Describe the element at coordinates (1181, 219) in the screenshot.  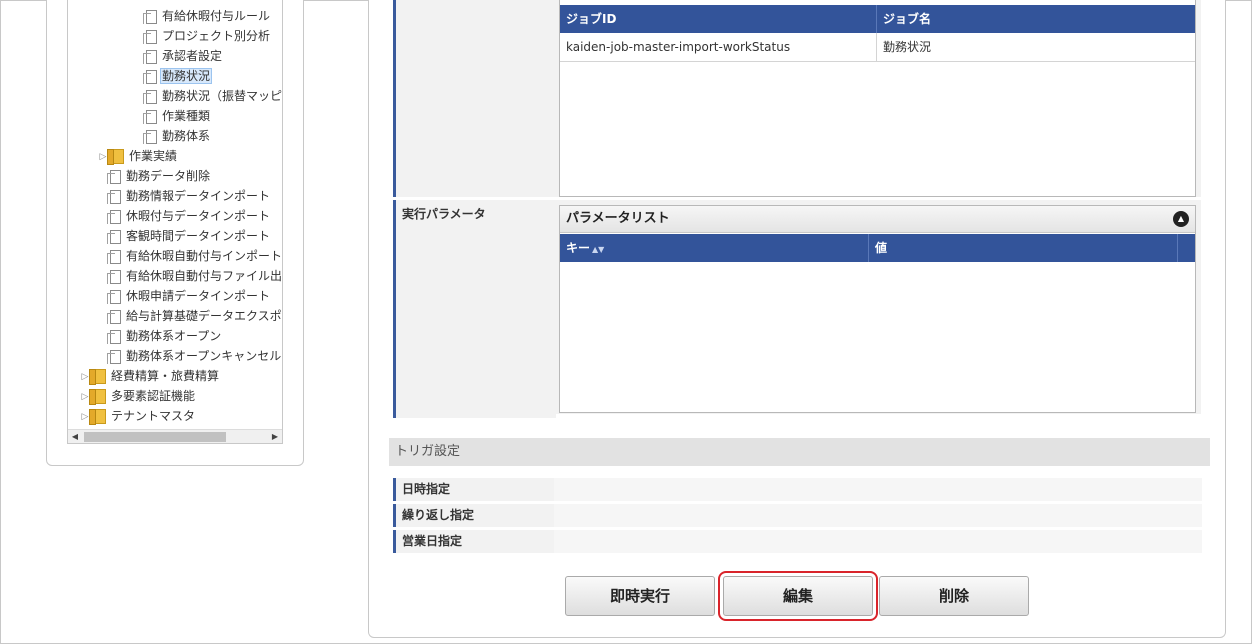
I see `collapse-up-icon: ▲` at that location.